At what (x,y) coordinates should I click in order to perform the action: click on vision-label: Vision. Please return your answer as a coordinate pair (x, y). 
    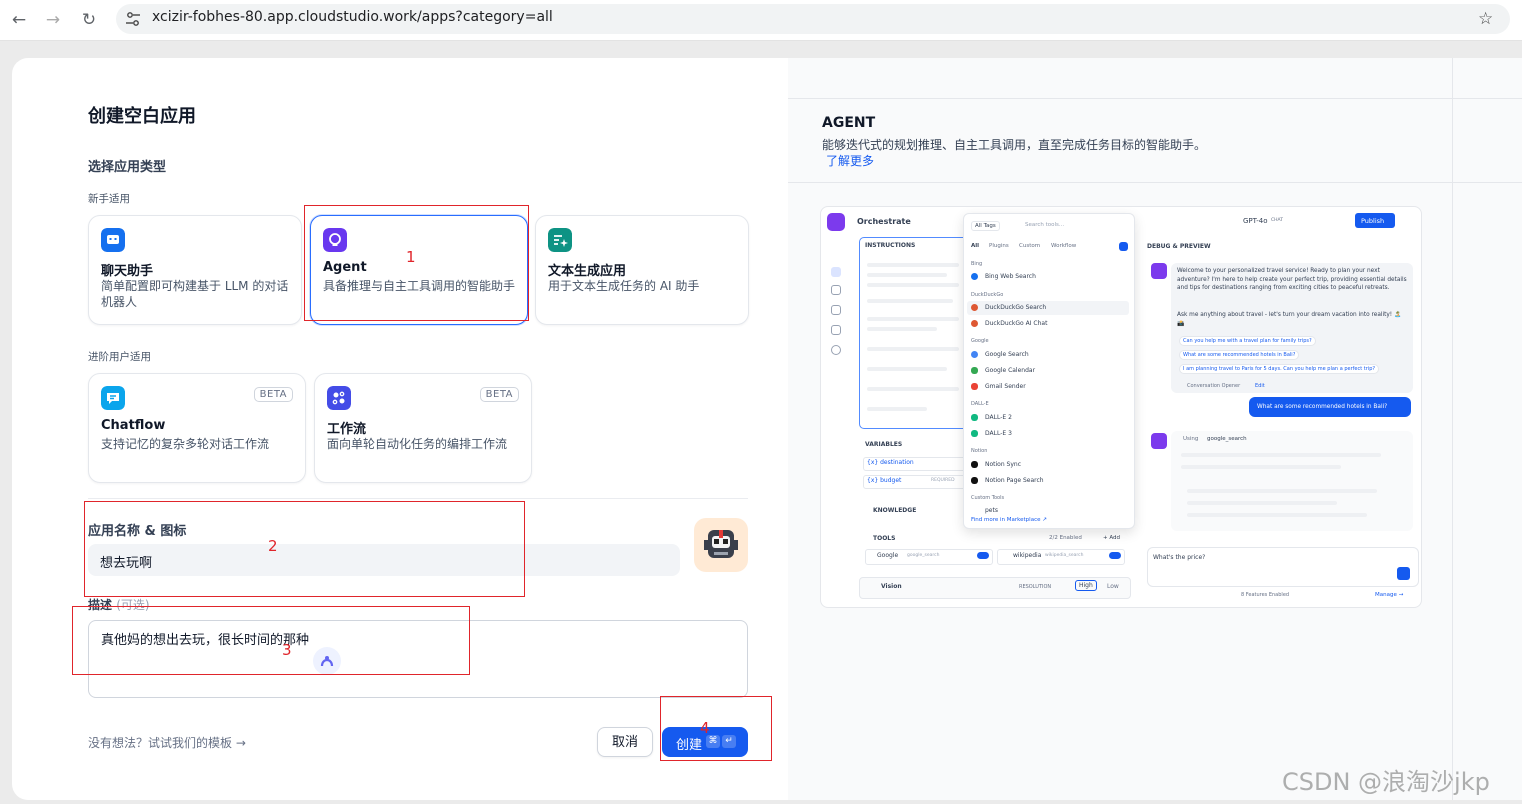
    Looking at the image, I should click on (891, 586).